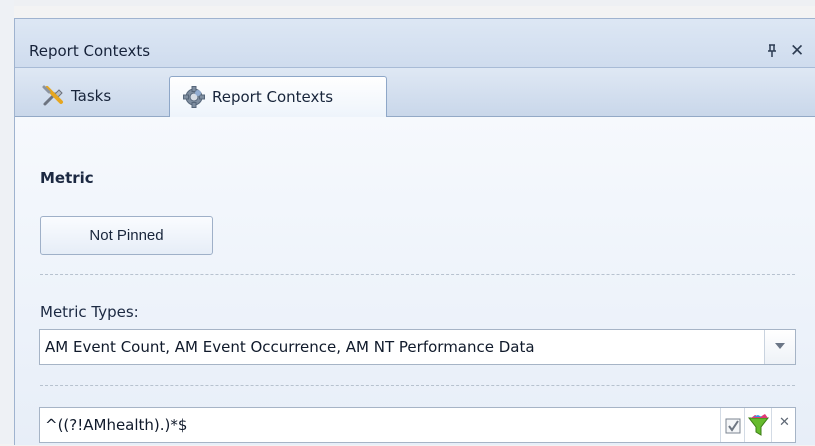 The width and height of the screenshot is (815, 446). What do you see at coordinates (273, 97) in the screenshot?
I see `tab-report-contexts-label: Report Contexts` at bounding box center [273, 97].